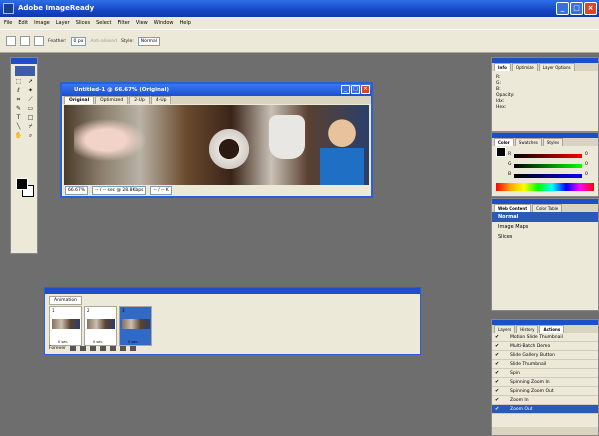  Describe the element at coordinates (216, 145) in the screenshot. I see `image-canvas` at that location.